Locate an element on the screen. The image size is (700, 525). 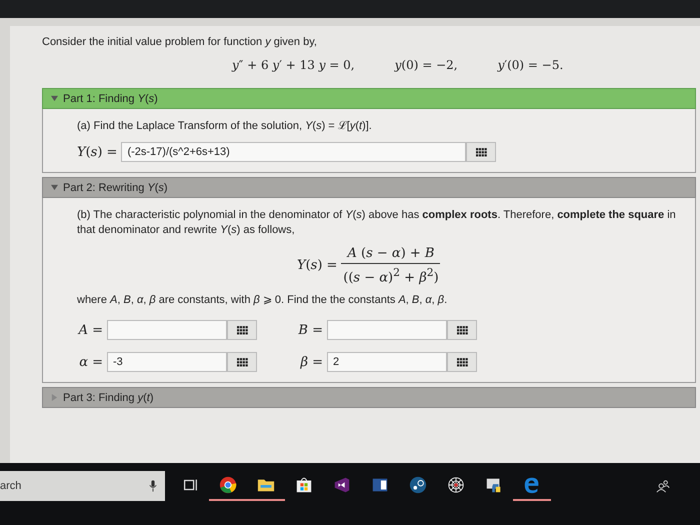
question-text: (a) Find the Laplace Transform of the solution, Y(s) = ℒ[y(t)]. is located at coordinates (225, 126).